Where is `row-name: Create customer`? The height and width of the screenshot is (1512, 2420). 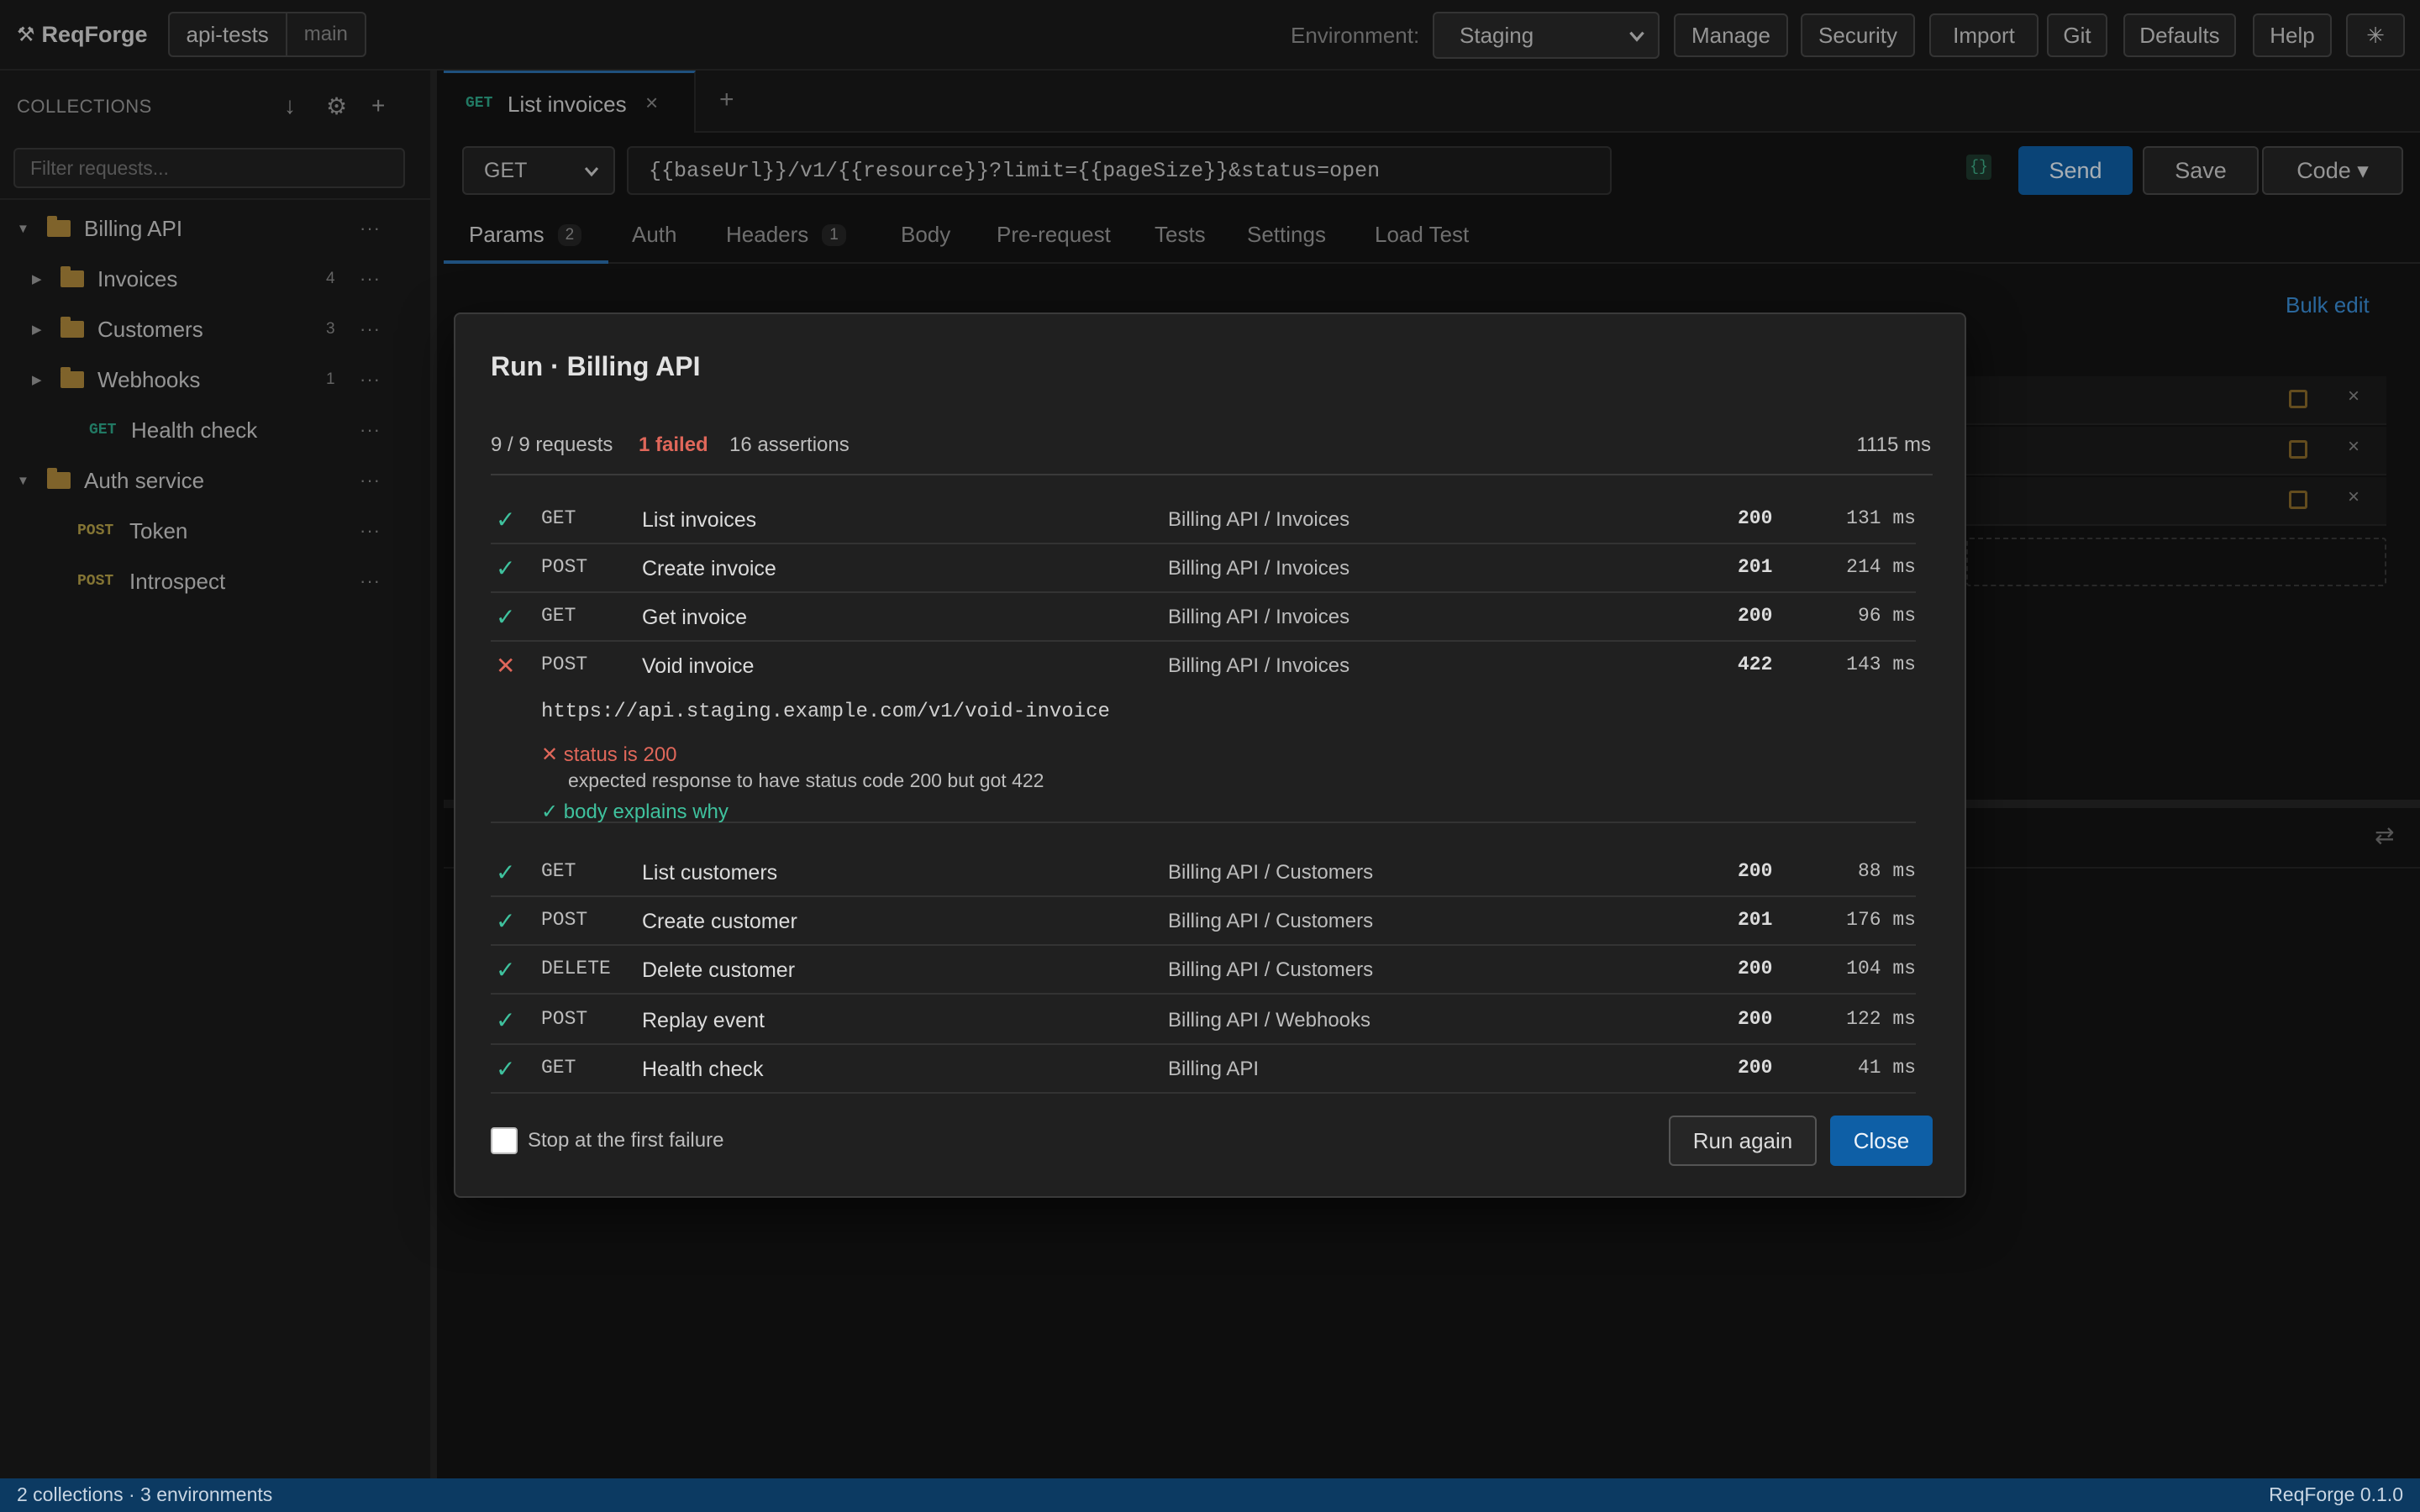 row-name: Create customer is located at coordinates (719, 921).